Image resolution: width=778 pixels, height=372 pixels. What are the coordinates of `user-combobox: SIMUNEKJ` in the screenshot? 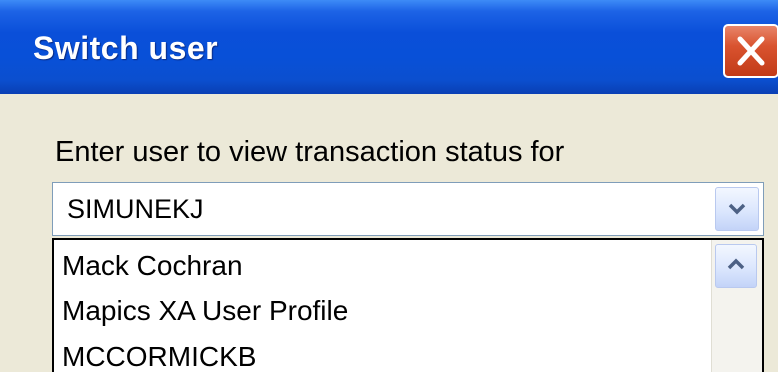 It's located at (408, 209).